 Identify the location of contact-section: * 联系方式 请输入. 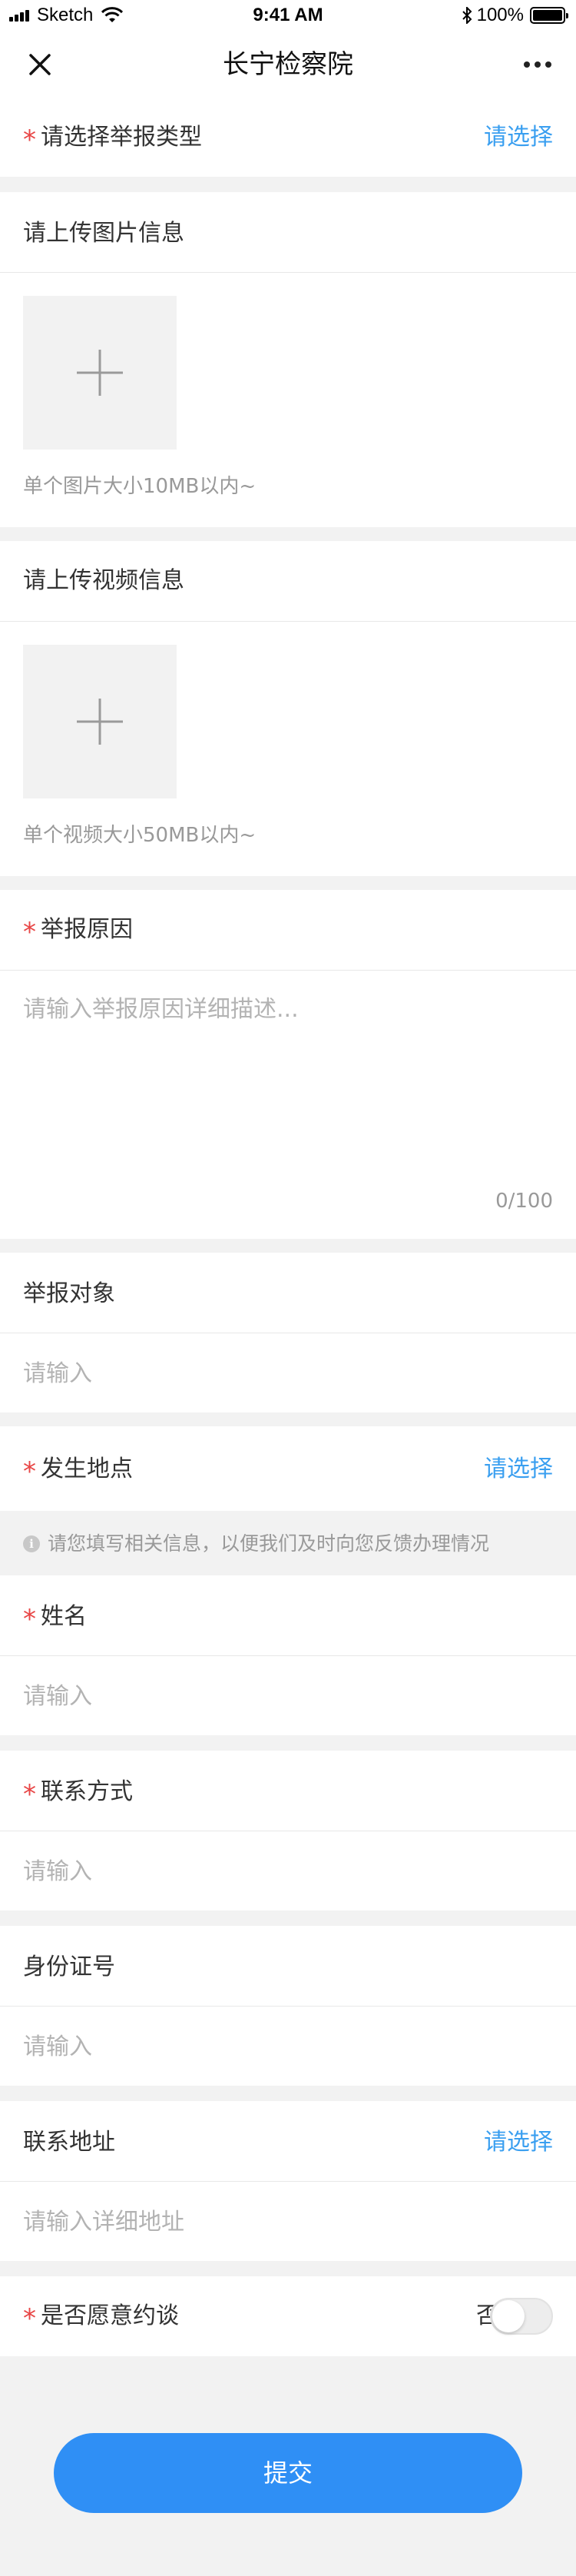
(288, 1830).